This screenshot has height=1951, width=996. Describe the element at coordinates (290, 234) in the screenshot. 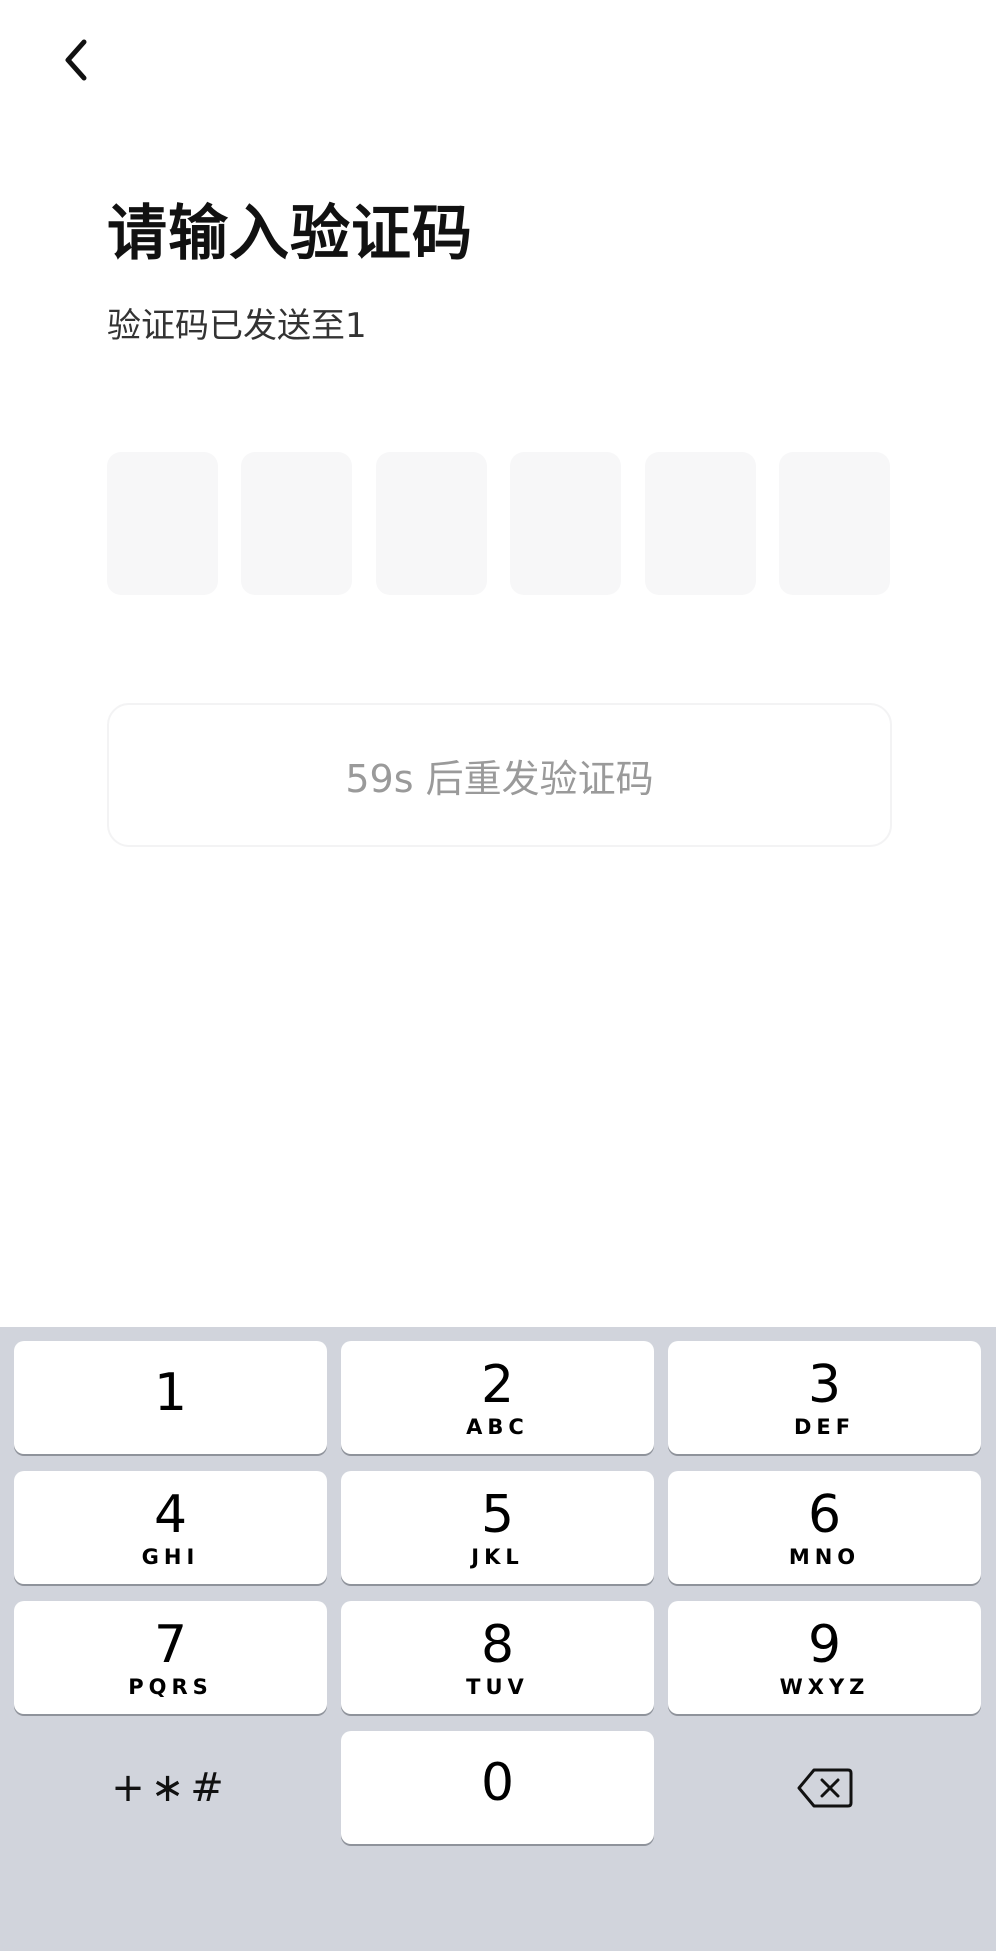

I see `page-title: 请输入验证码` at that location.